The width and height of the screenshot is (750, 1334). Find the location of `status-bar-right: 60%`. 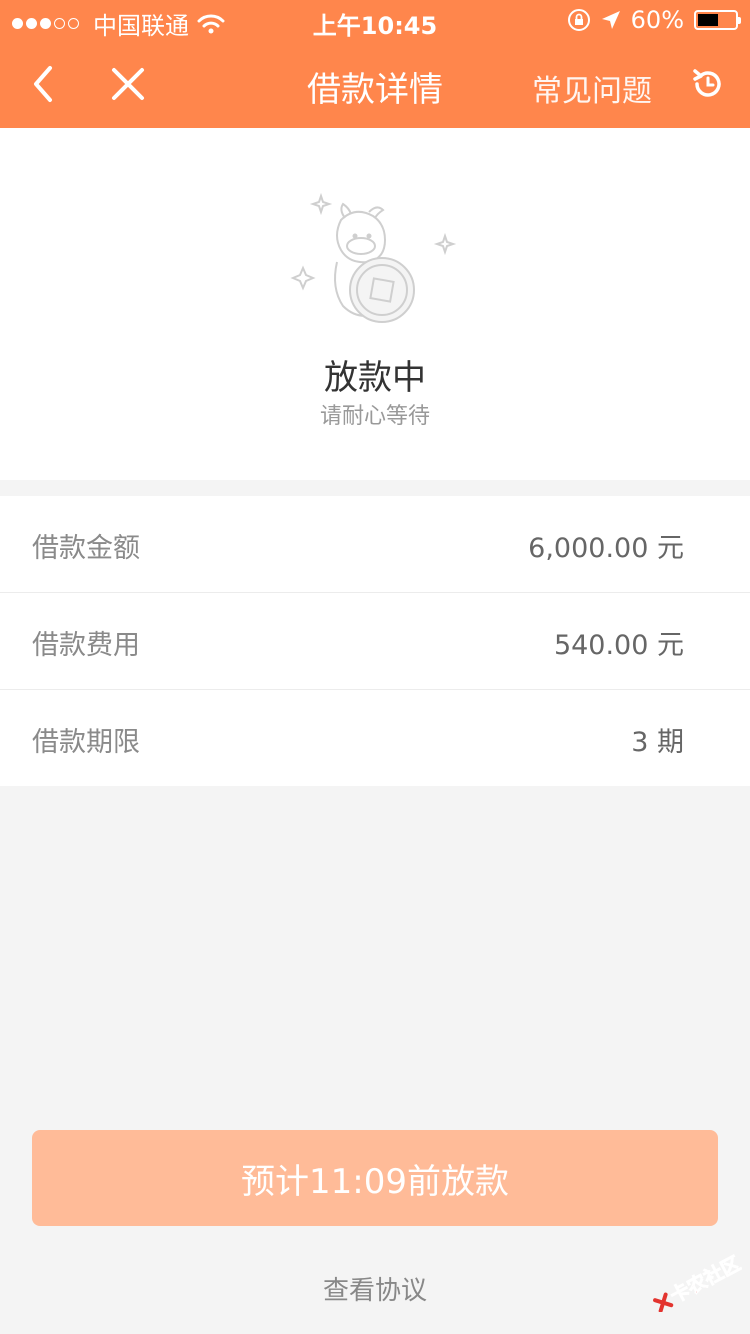

status-bar-right: 60% is located at coordinates (654, 20).